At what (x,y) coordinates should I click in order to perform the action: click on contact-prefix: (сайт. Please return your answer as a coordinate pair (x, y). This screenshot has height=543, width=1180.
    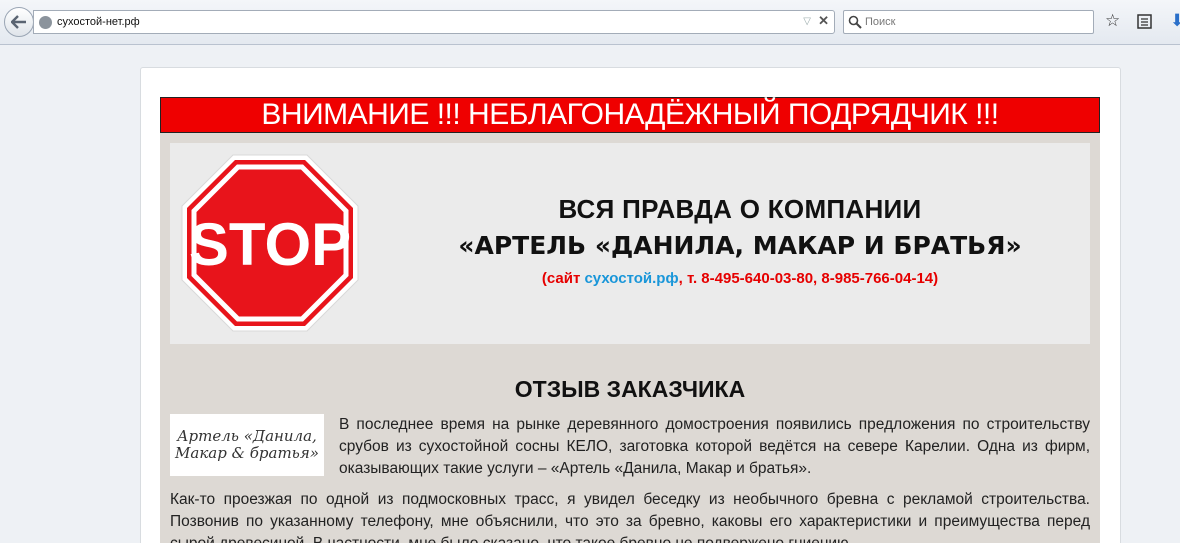
    Looking at the image, I should click on (563, 278).